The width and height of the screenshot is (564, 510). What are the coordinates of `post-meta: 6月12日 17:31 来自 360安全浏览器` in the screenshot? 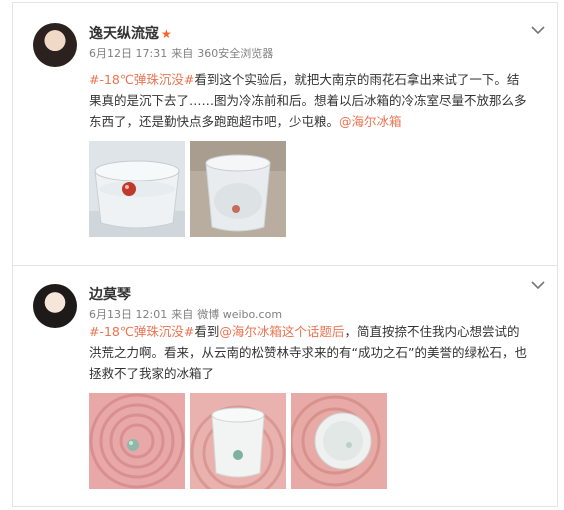 It's located at (183, 53).